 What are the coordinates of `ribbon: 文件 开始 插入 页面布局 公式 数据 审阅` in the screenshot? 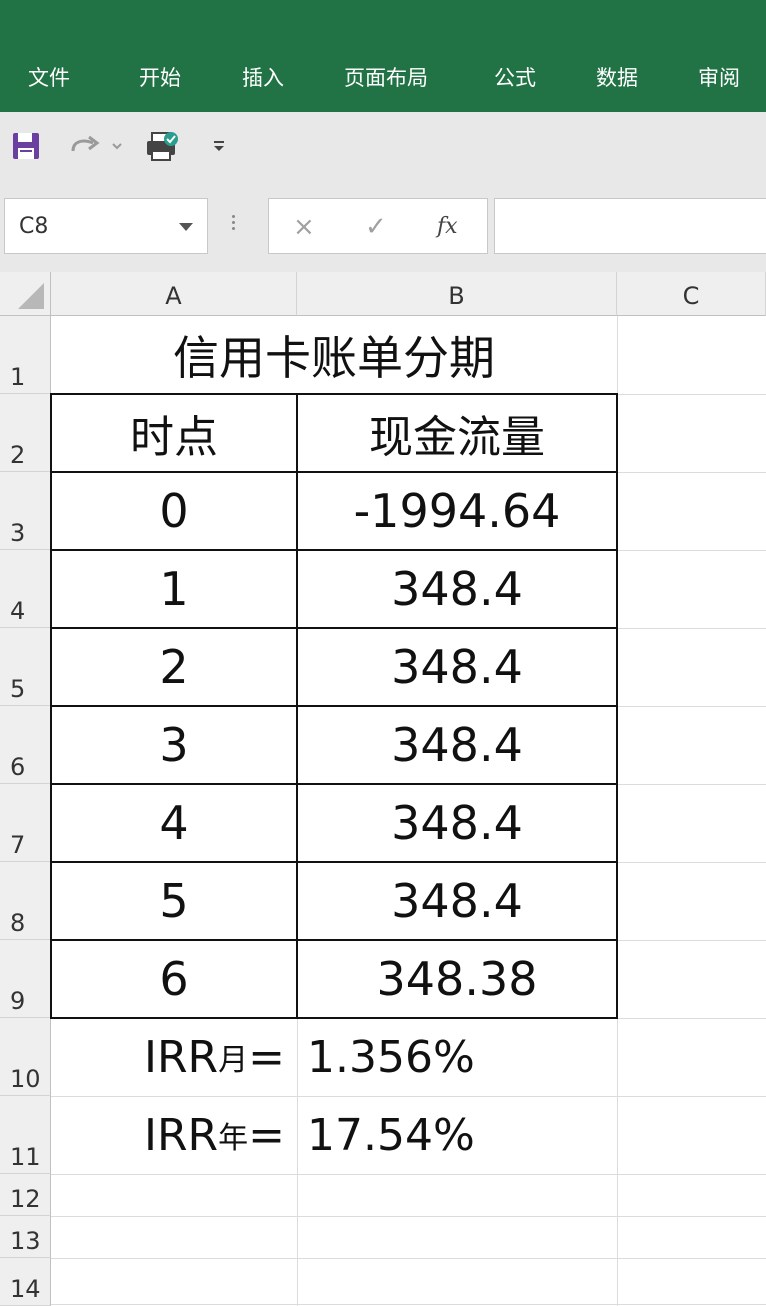 It's located at (383, 56).